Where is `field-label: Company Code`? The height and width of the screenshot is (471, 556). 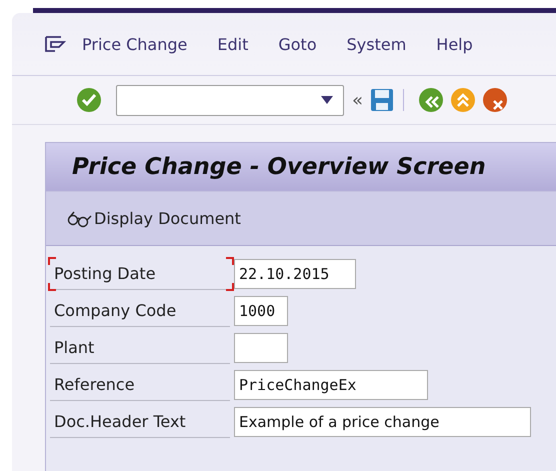 field-label: Company Code is located at coordinates (140, 311).